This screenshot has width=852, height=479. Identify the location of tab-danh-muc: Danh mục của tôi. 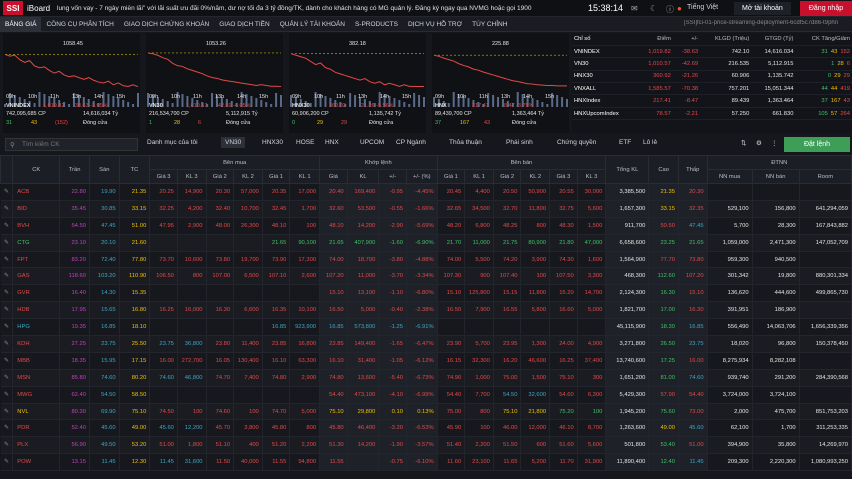
(172, 142).